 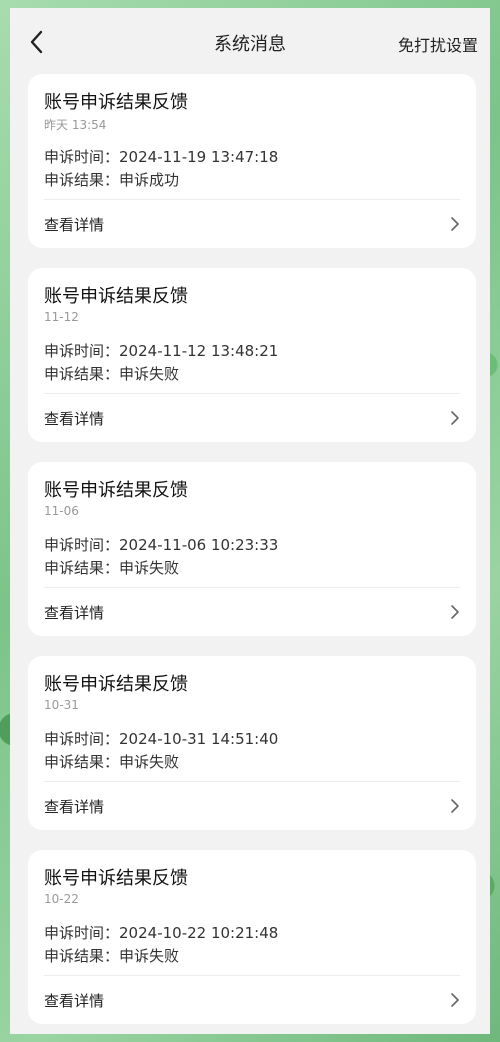 What do you see at coordinates (61, 511) in the screenshot?
I see `message-date: 11-06` at bounding box center [61, 511].